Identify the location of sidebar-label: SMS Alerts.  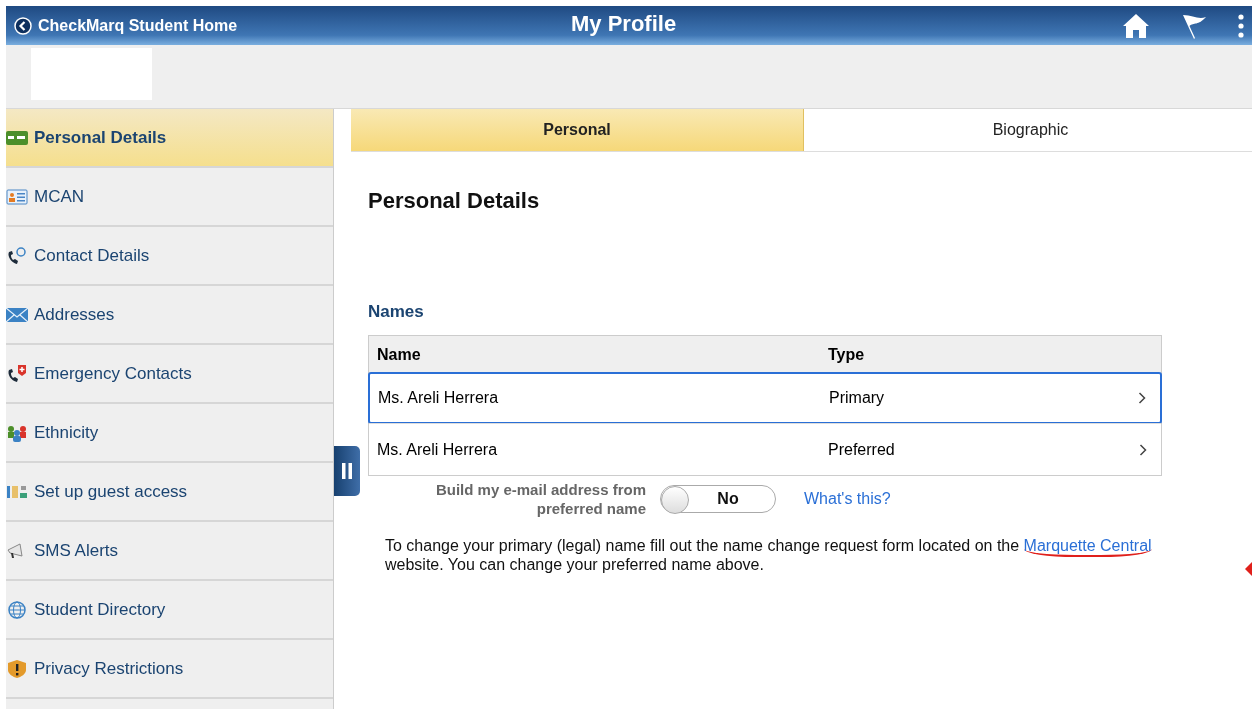
(76, 550).